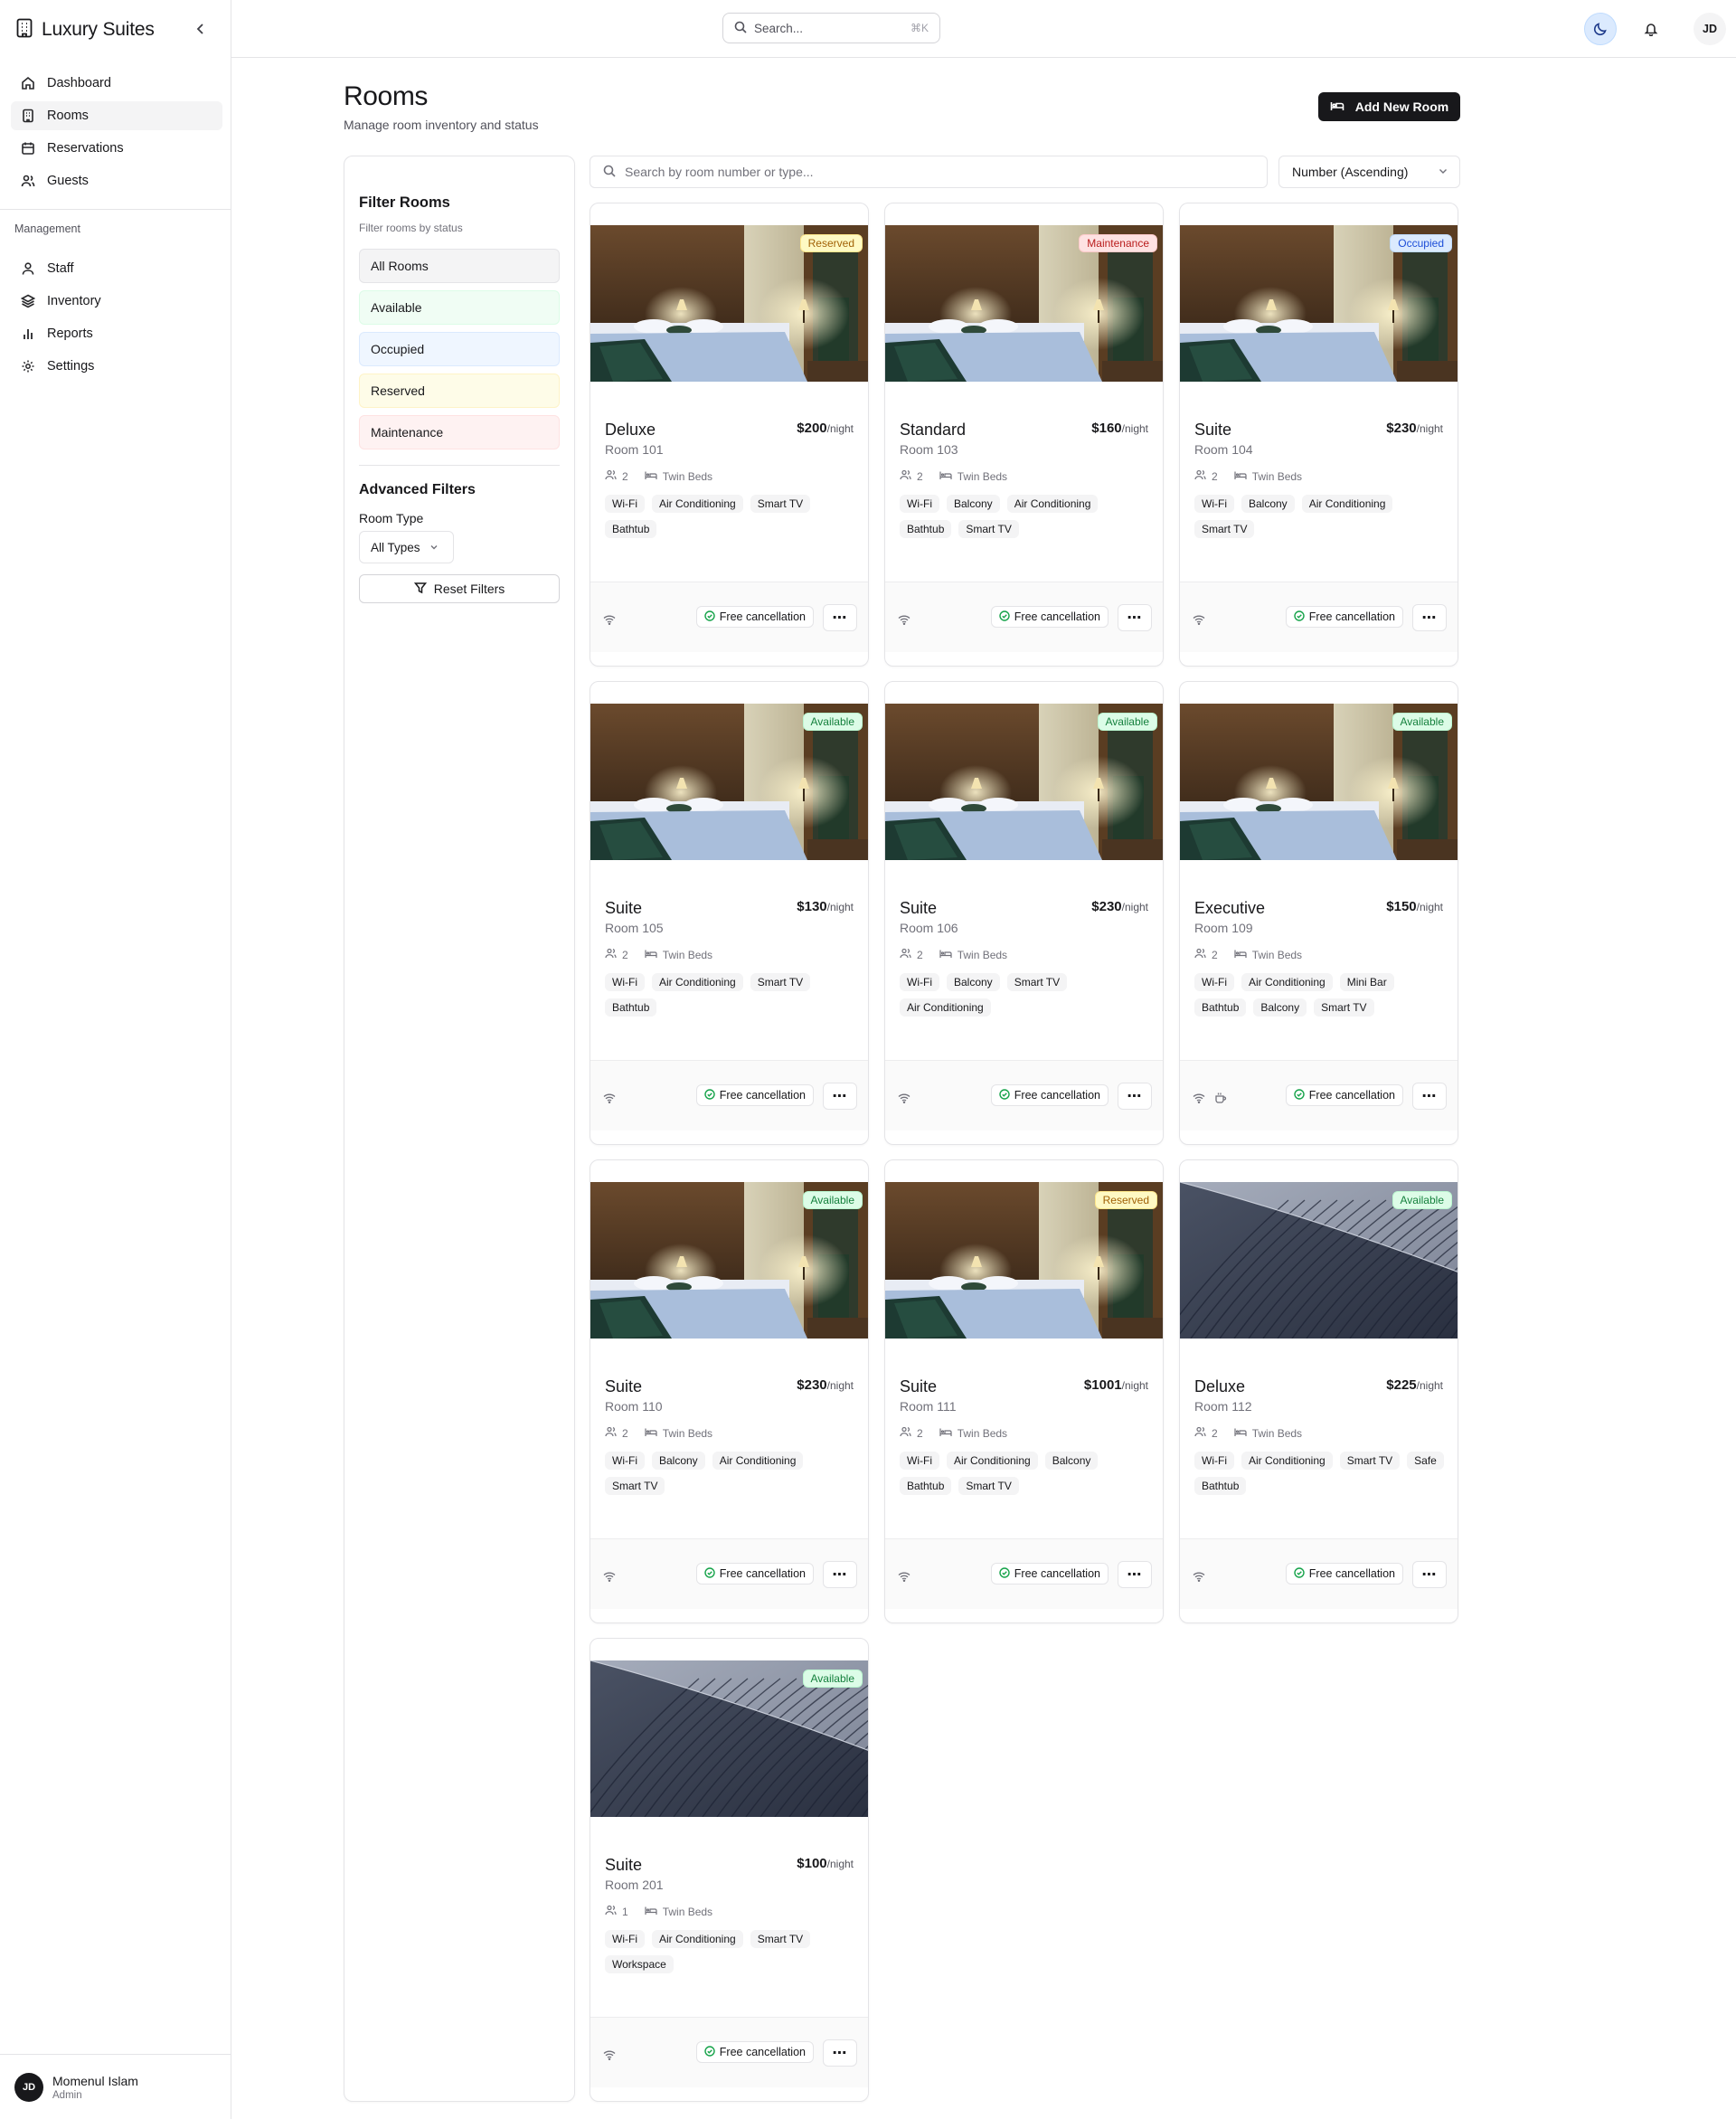 The width and height of the screenshot is (1736, 2119). Describe the element at coordinates (29, 2087) in the screenshot. I see `avatar: JD` at that location.